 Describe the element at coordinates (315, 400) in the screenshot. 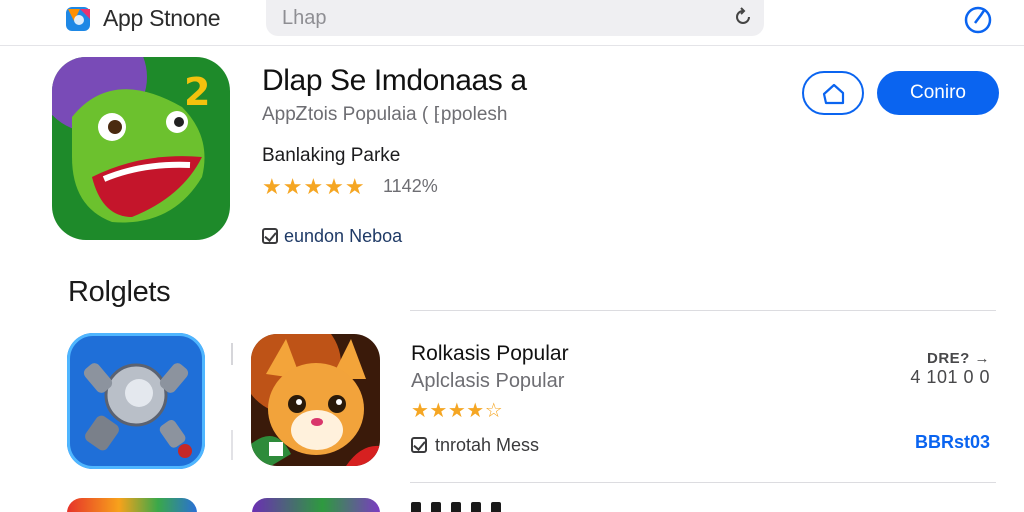

I see `app-icon-fox` at that location.